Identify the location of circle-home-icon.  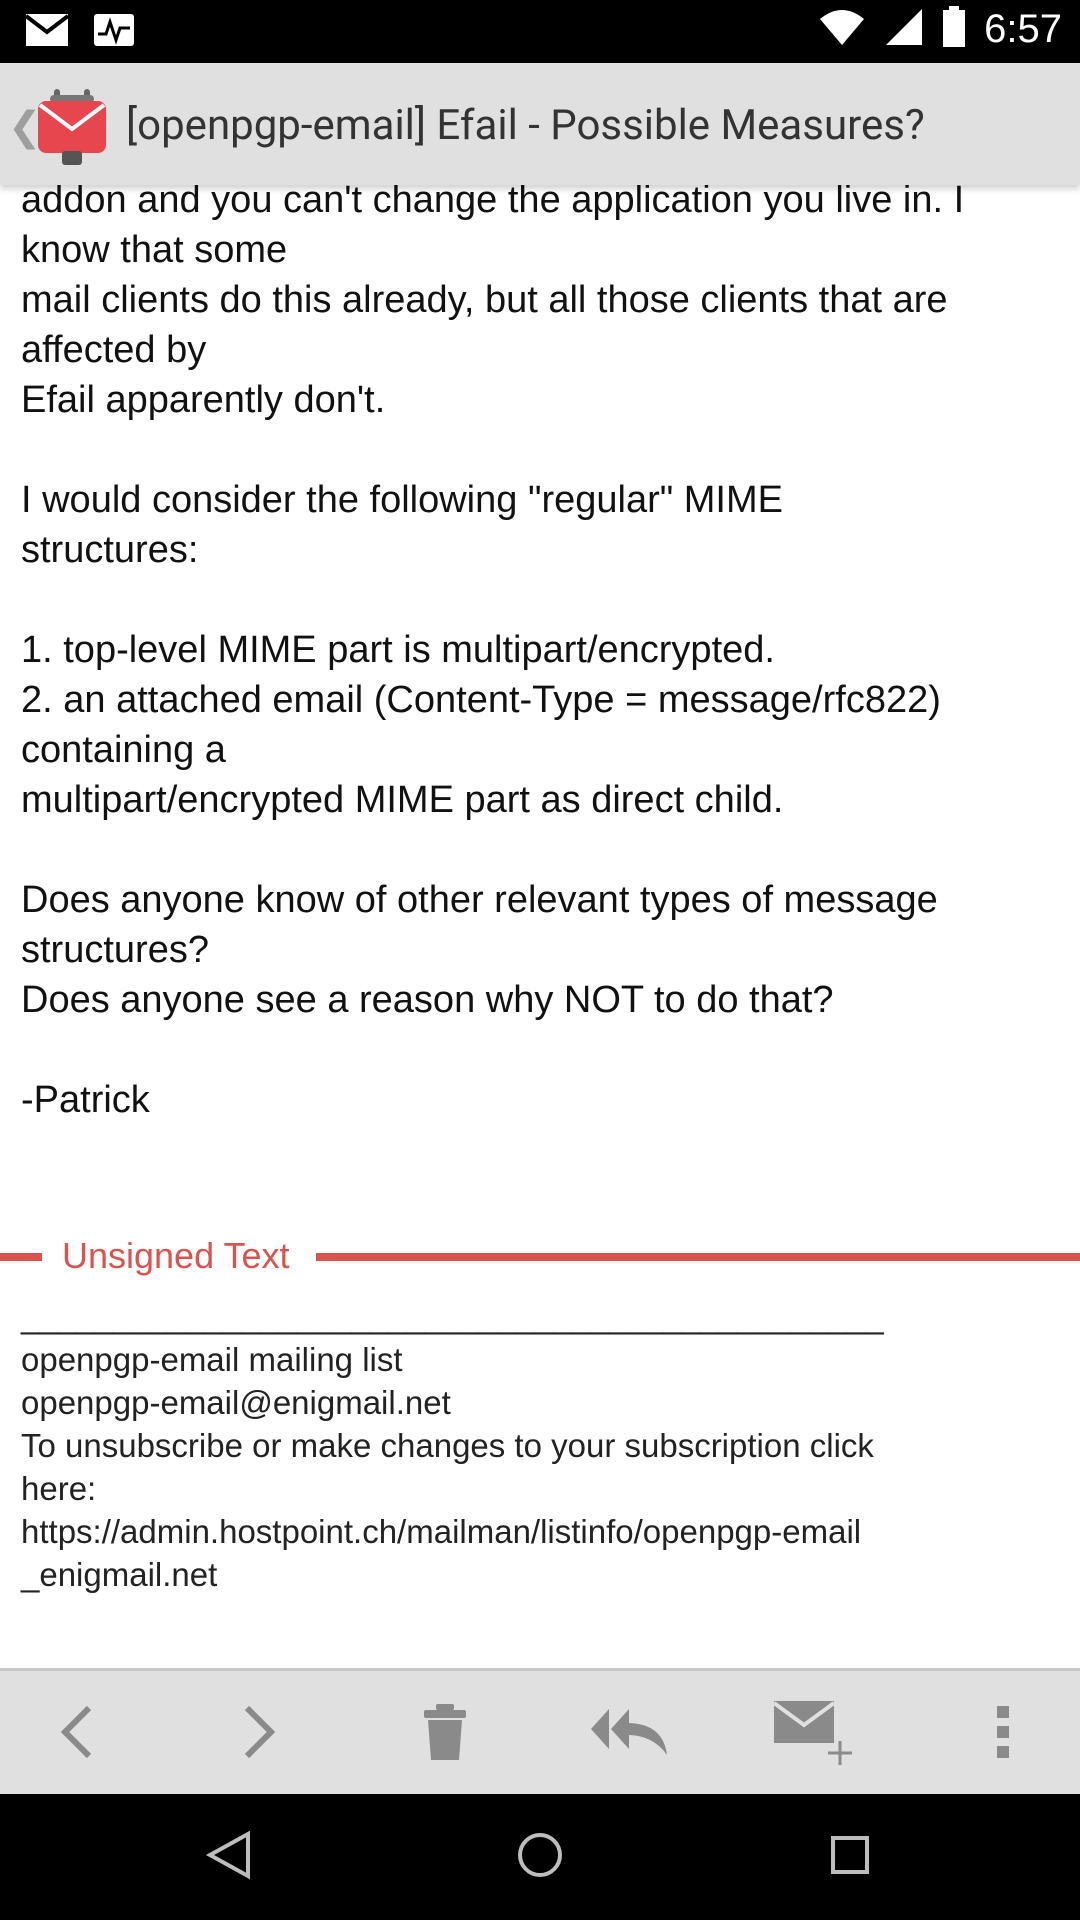
(540, 1857).